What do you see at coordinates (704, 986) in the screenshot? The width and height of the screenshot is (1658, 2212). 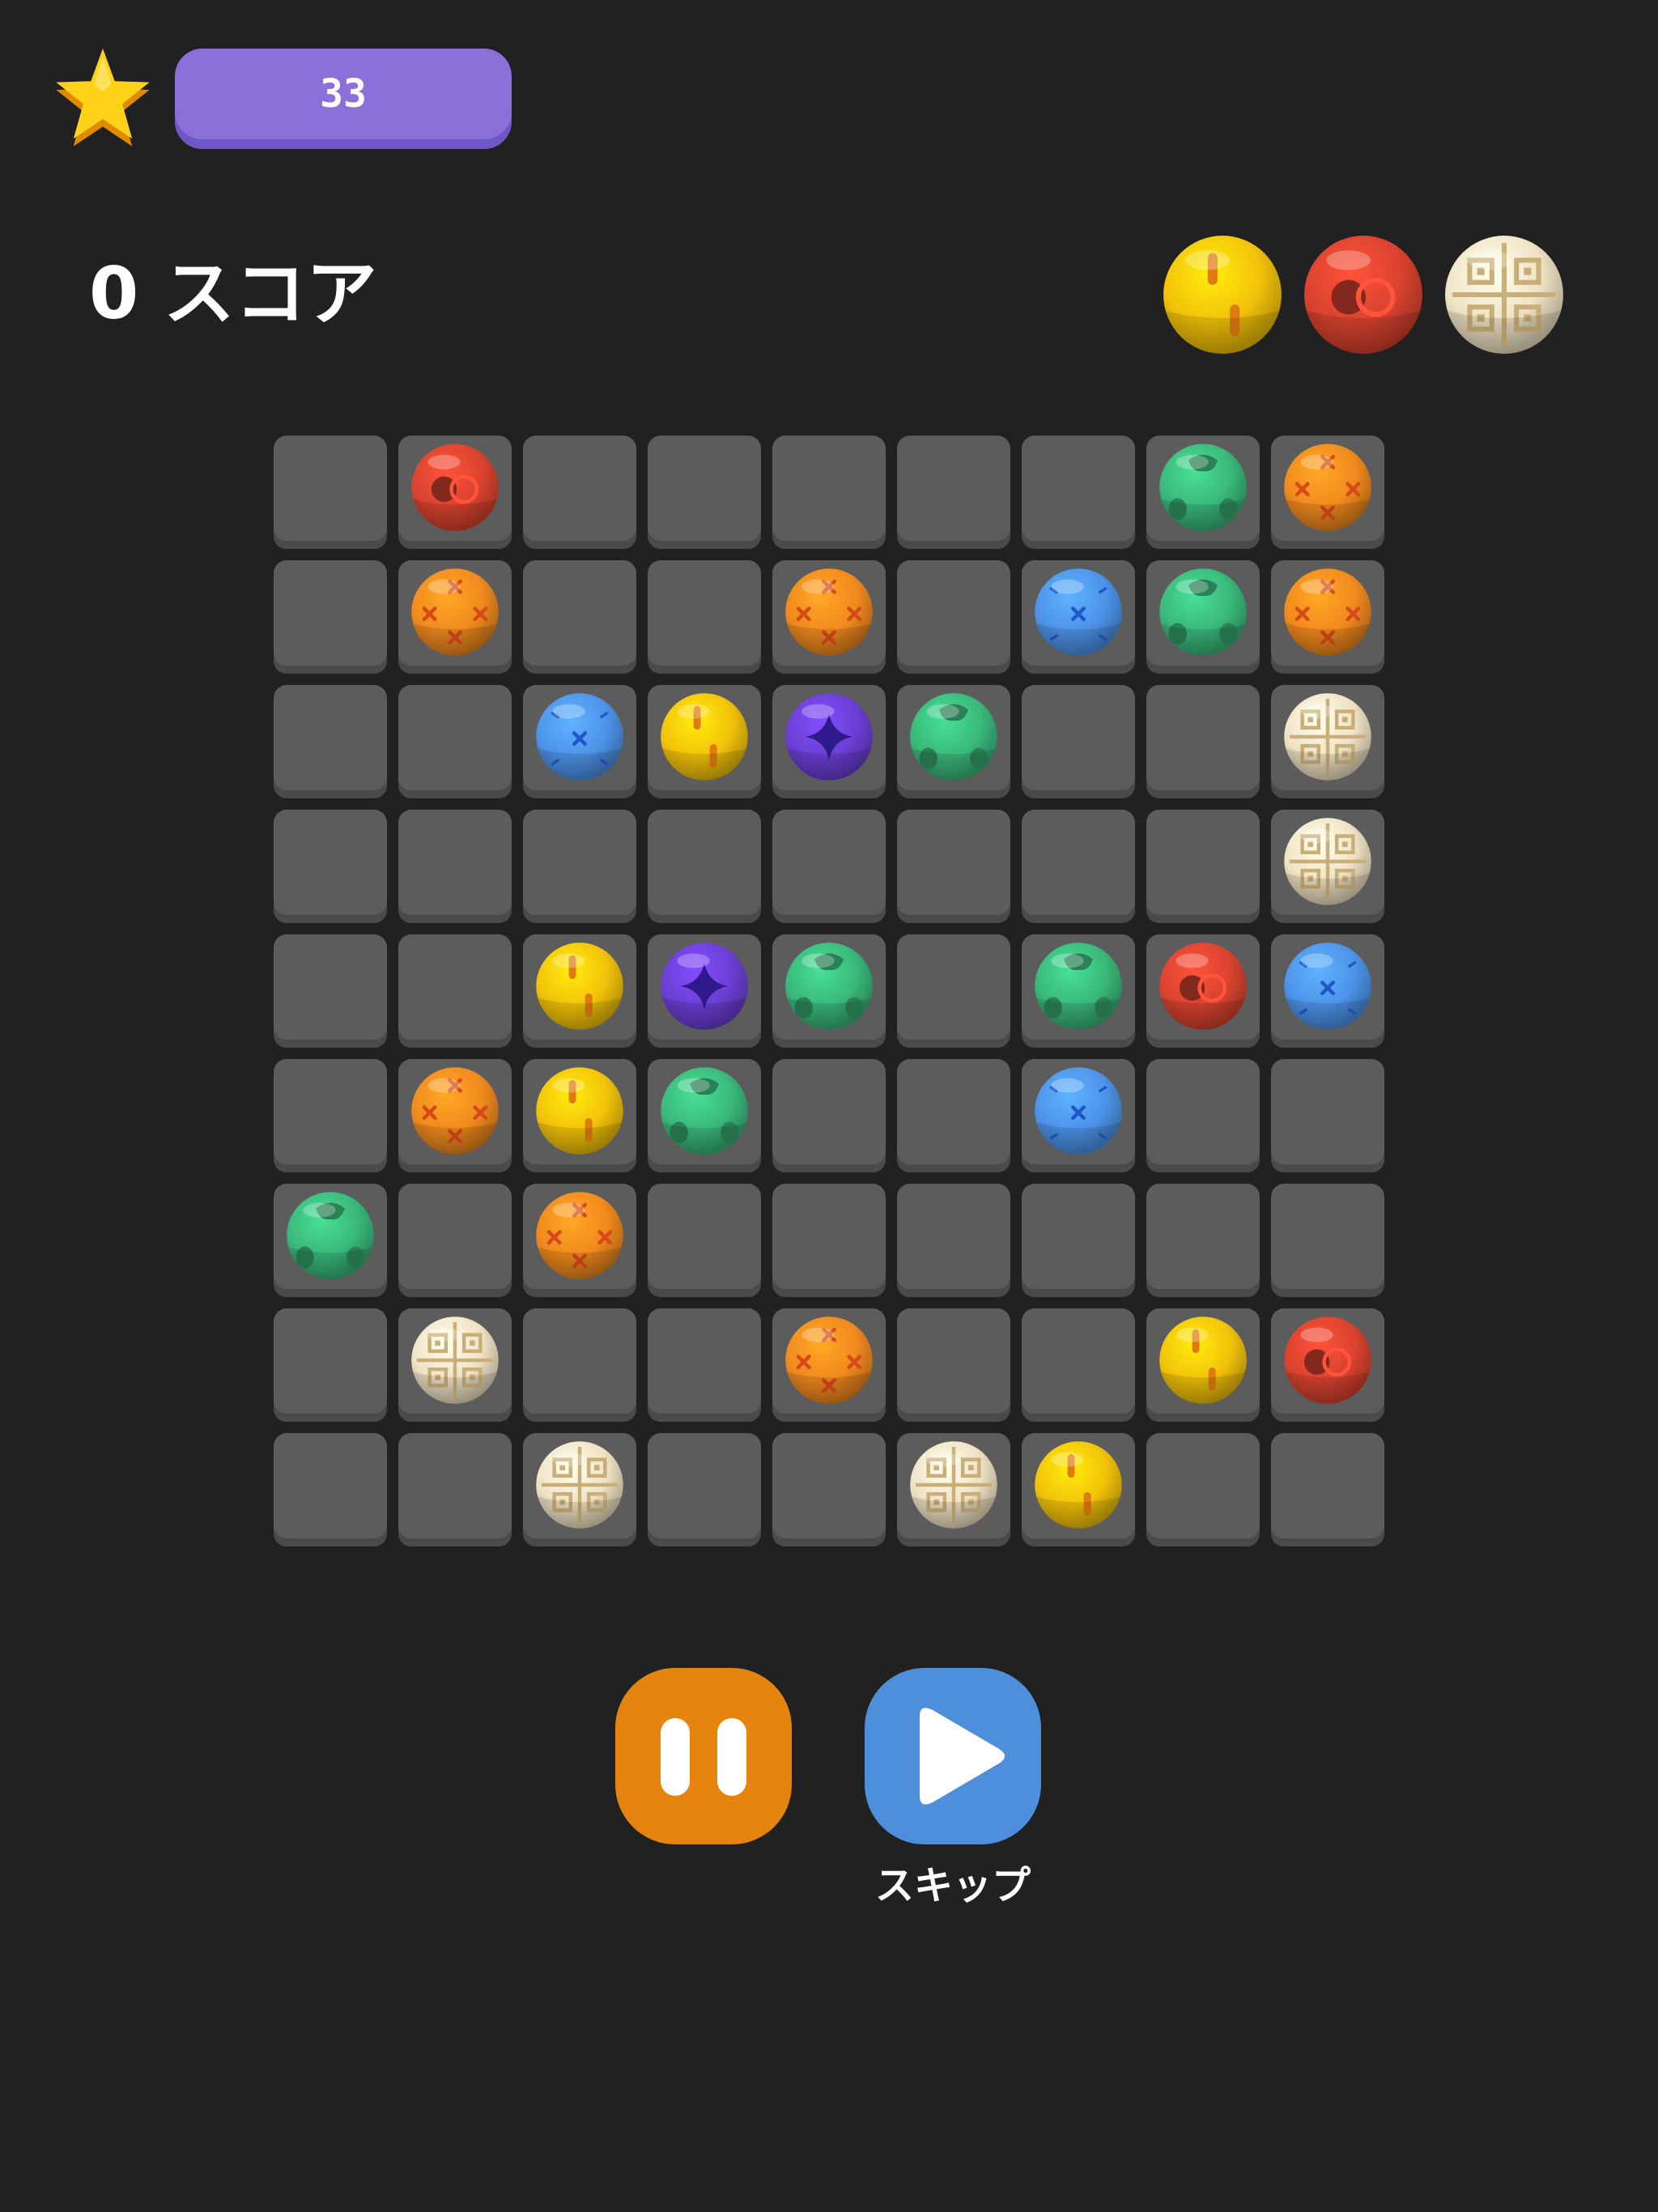 I see `purple-ball-icon` at bounding box center [704, 986].